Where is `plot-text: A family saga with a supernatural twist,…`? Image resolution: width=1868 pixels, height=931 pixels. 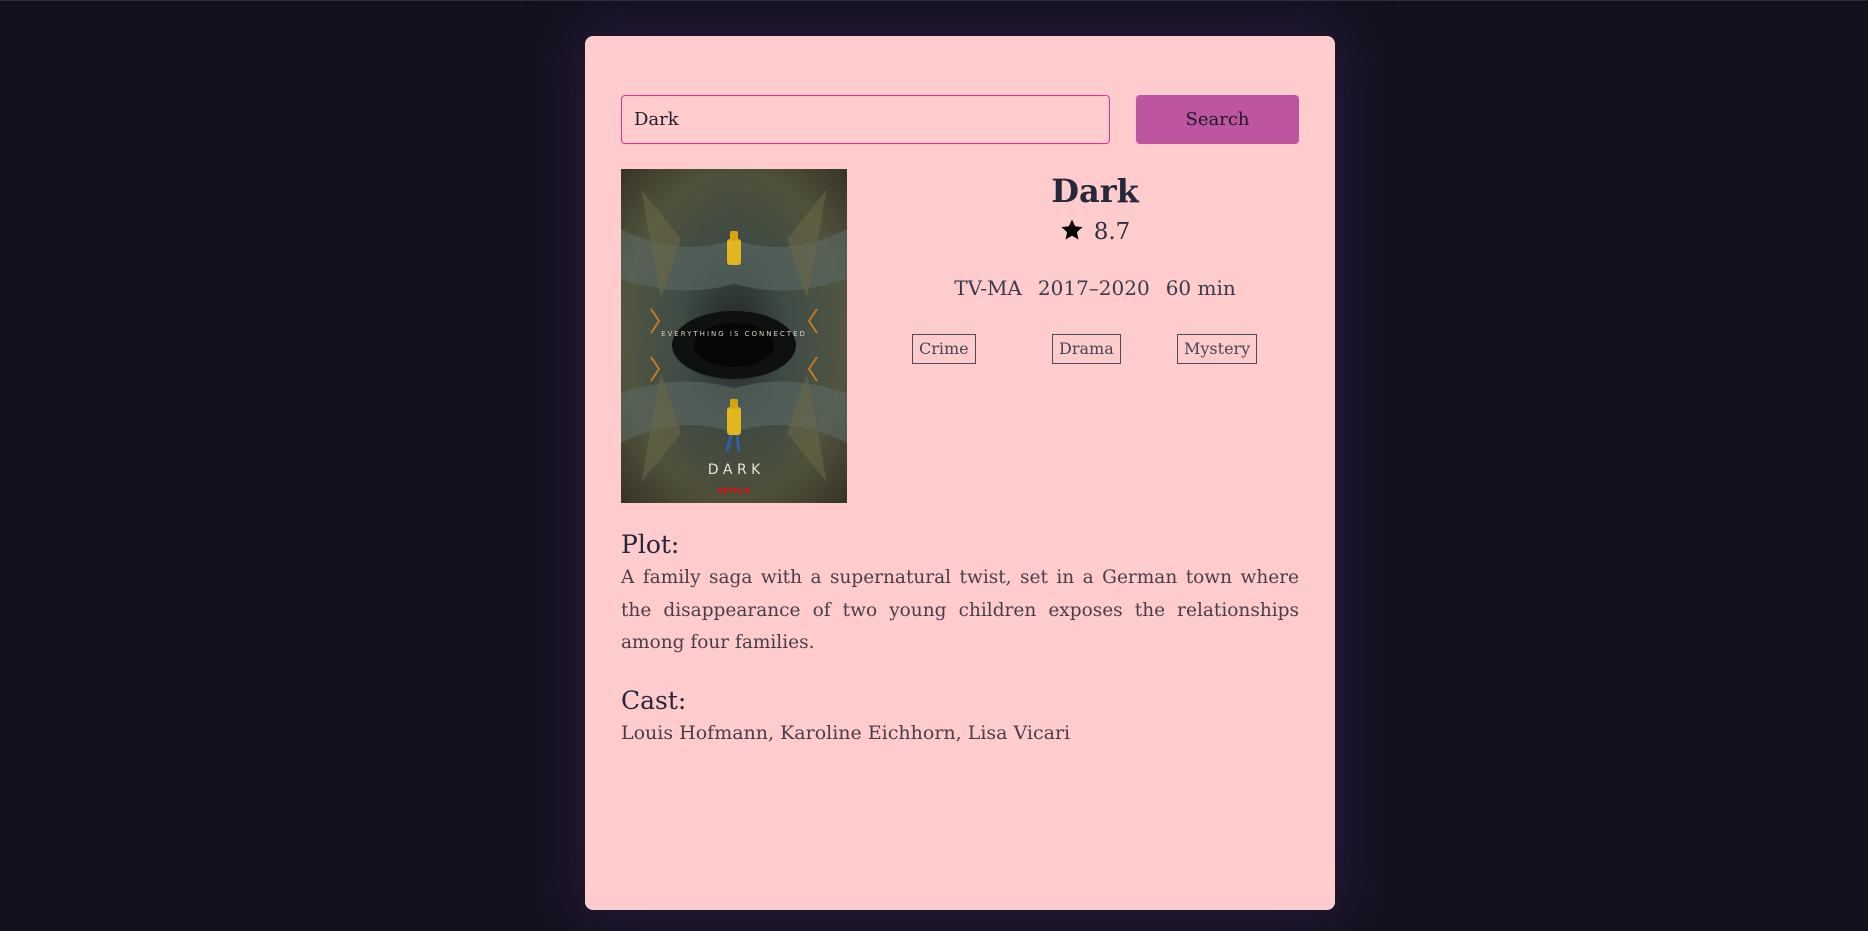 plot-text: A family saga with a supernatural twist,… is located at coordinates (960, 610).